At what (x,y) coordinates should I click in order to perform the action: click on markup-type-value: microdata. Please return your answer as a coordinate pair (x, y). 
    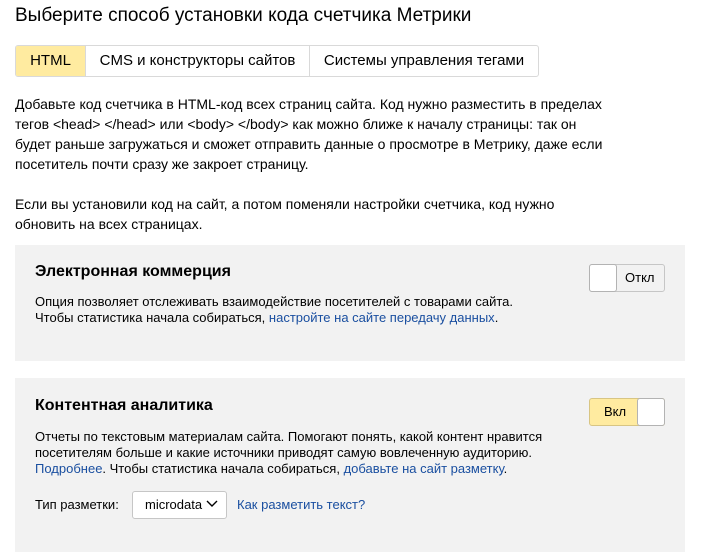
    Looking at the image, I should click on (174, 504).